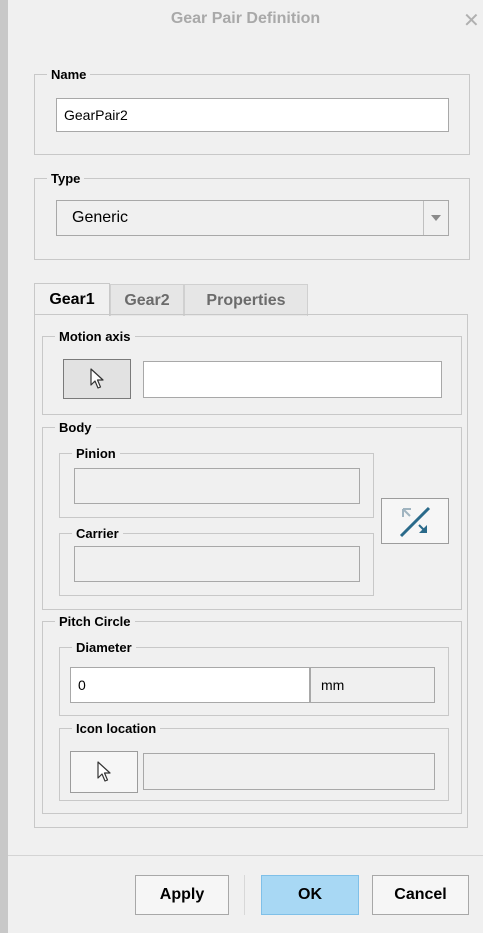 The width and height of the screenshot is (483, 933). Describe the element at coordinates (372, 685) in the screenshot. I see `diameter-unit: mm` at that location.